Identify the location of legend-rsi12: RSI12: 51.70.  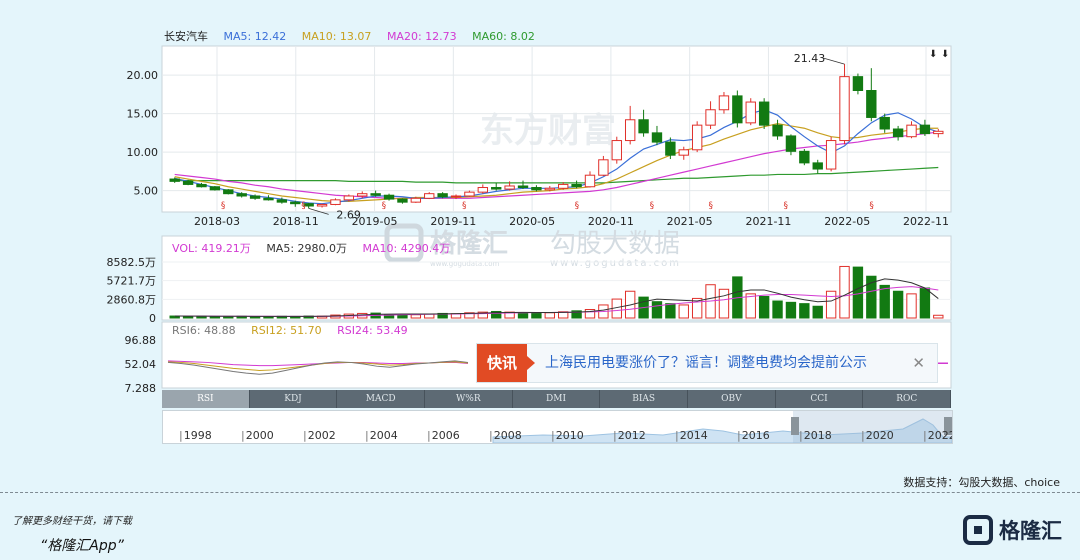
(286, 330).